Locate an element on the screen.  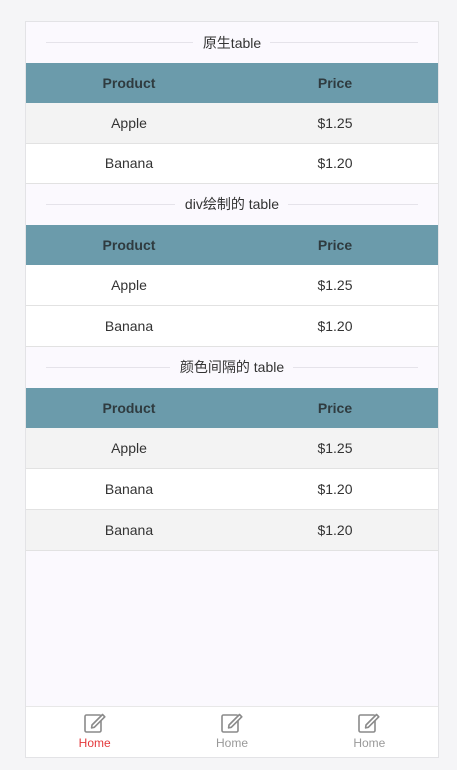
bottom-tab-bar: Home Home Home is located at coordinates (232, 731).